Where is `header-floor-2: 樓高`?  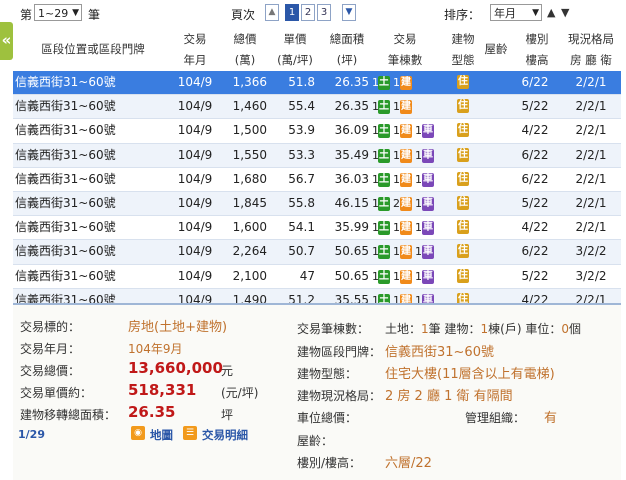
header-floor-2: 樓高 is located at coordinates (537, 60).